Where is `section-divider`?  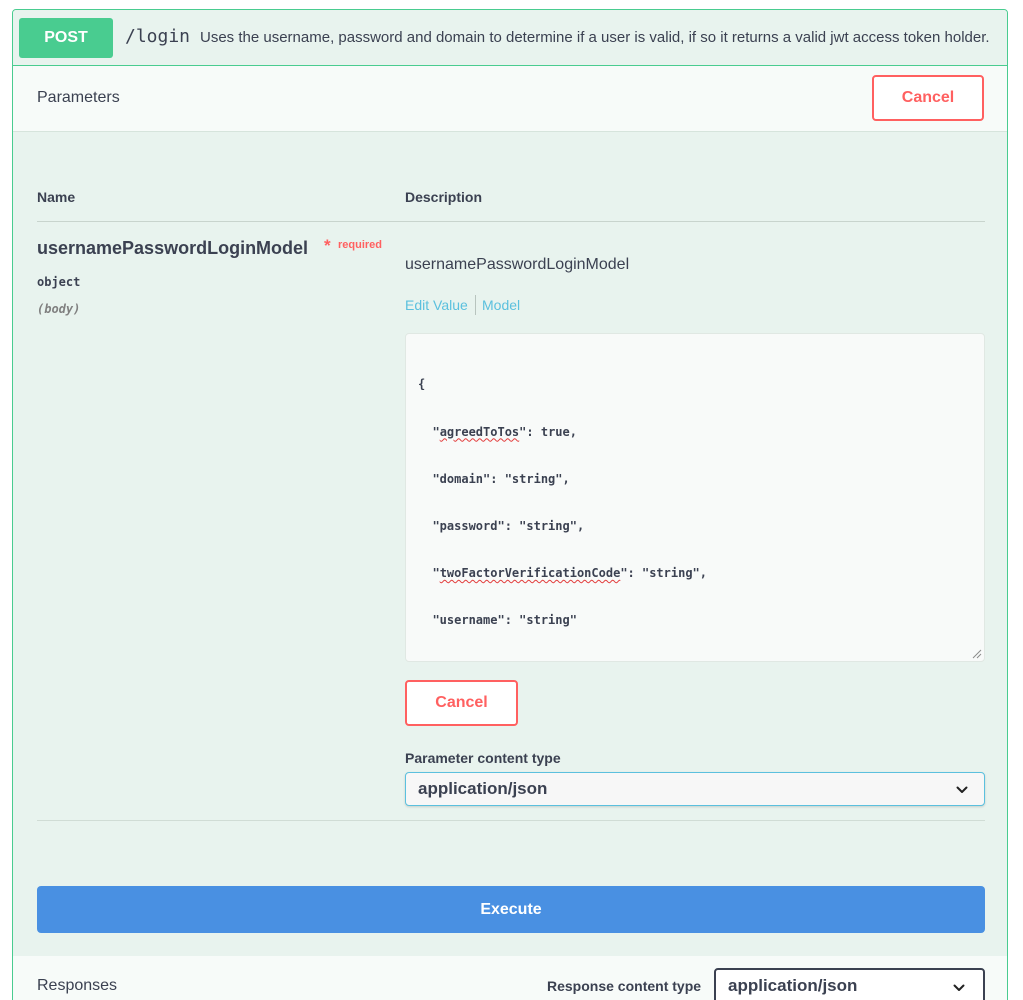 section-divider is located at coordinates (511, 820).